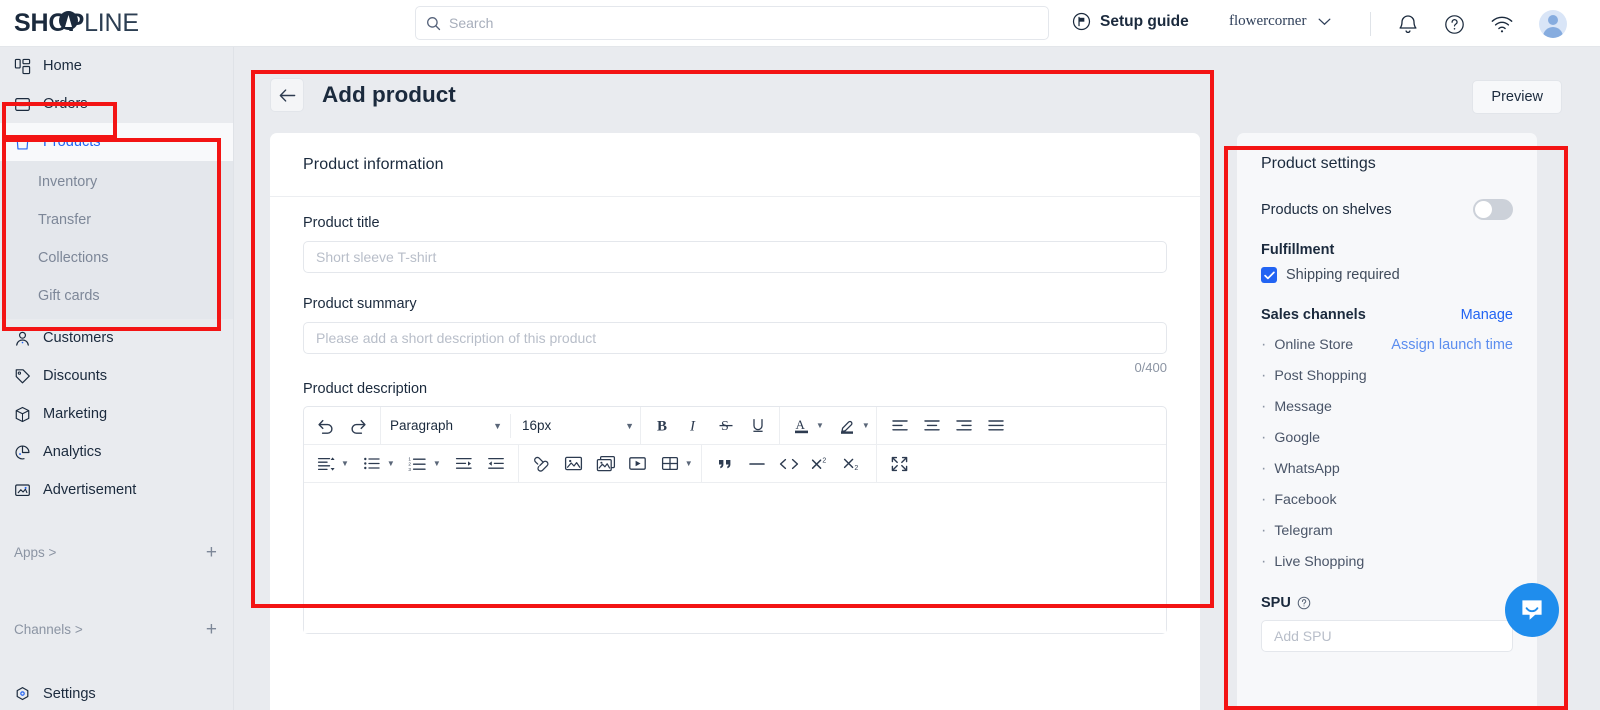 Image resolution: width=1600 pixels, height=710 pixels. I want to click on sidebar-item-discounts: Discounts, so click(116, 376).